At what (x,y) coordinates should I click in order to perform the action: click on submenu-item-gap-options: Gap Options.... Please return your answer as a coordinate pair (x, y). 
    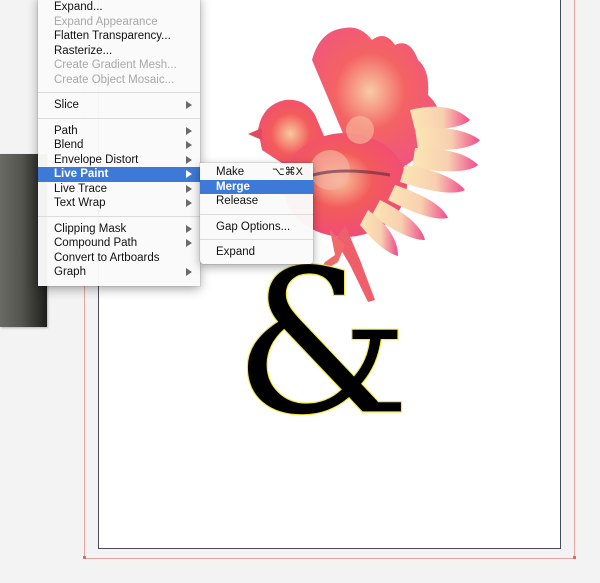
    Looking at the image, I should click on (256, 227).